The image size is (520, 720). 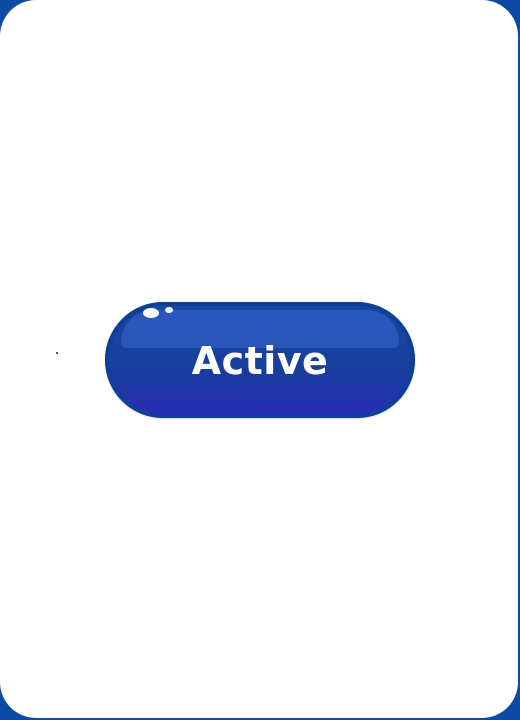 What do you see at coordinates (169, 310) in the screenshot?
I see `gloss-bubble-small-icon` at bounding box center [169, 310].